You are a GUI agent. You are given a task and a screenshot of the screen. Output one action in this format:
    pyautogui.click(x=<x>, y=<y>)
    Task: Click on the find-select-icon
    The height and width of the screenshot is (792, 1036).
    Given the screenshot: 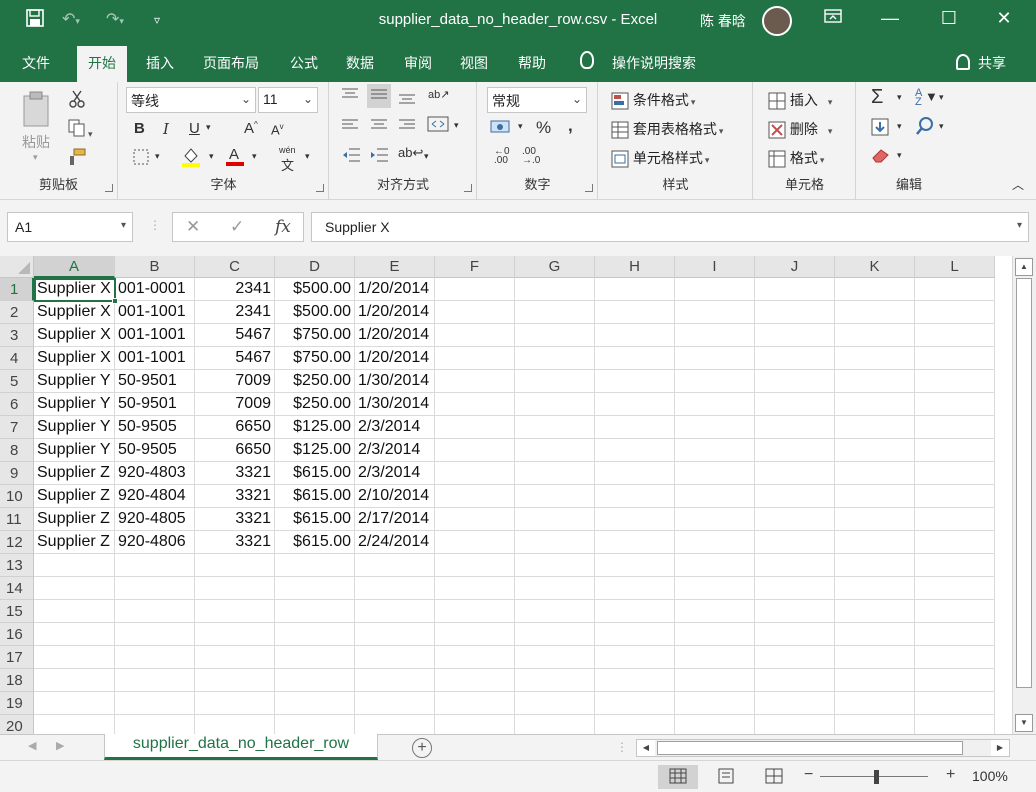 What is the action you would take?
    pyautogui.click(x=925, y=128)
    